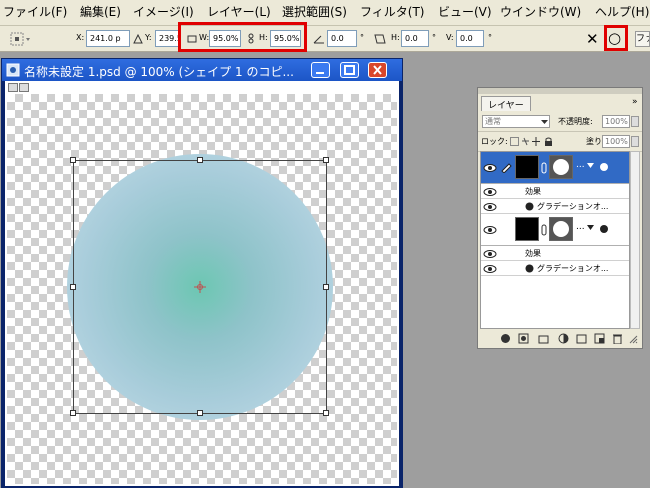  What do you see at coordinates (395, 37) in the screenshot?
I see `skew-h-label: H:` at bounding box center [395, 37].